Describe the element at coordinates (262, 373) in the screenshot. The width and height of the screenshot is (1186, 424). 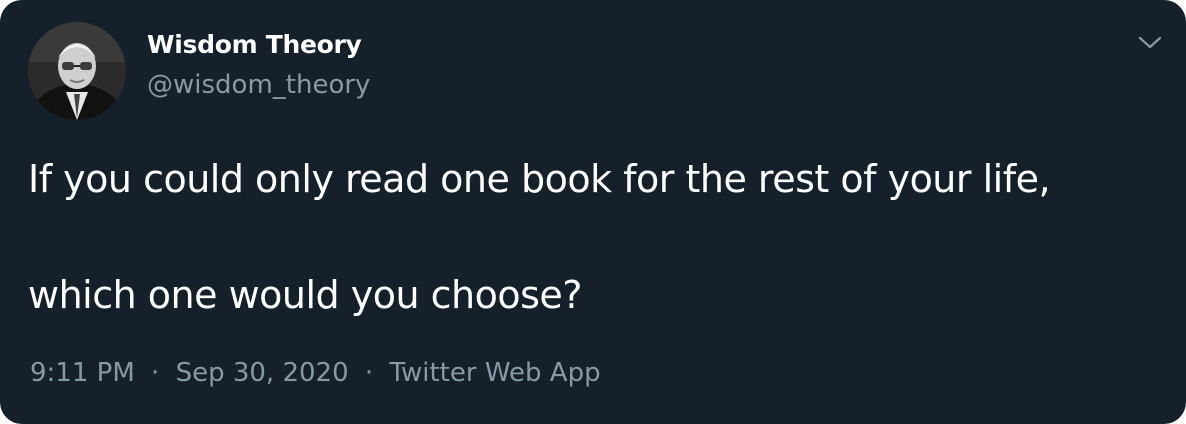
I see `tweet-date: Sep 30, 2020` at that location.